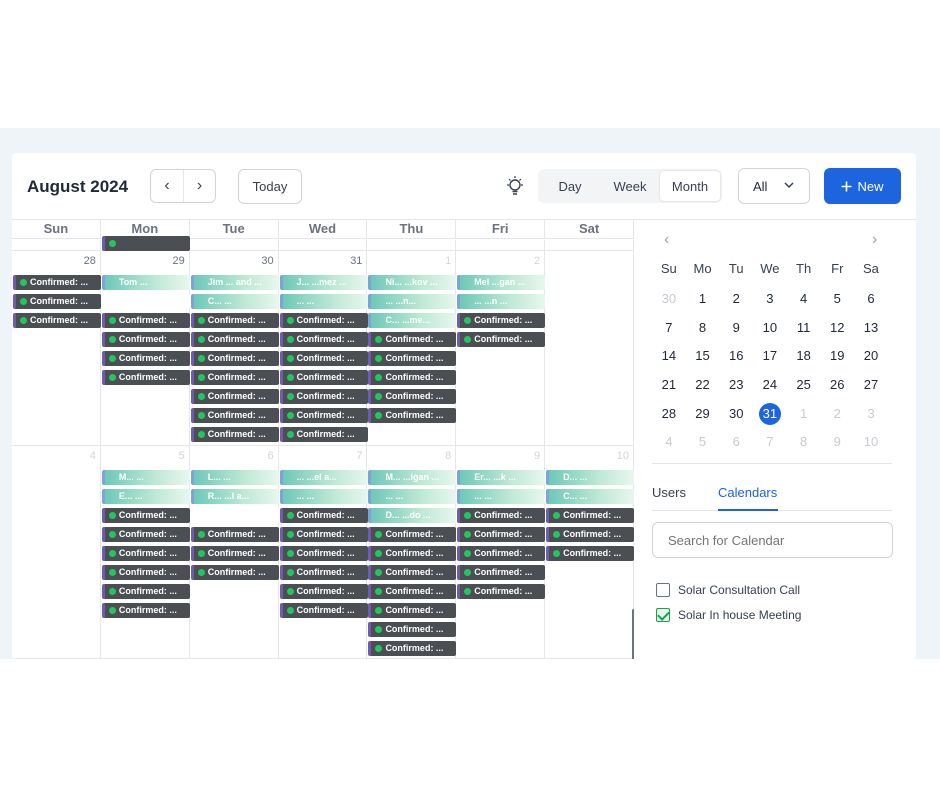 This screenshot has height=788, width=940. What do you see at coordinates (747, 492) in the screenshot?
I see `tab-calendars: Calendars` at bounding box center [747, 492].